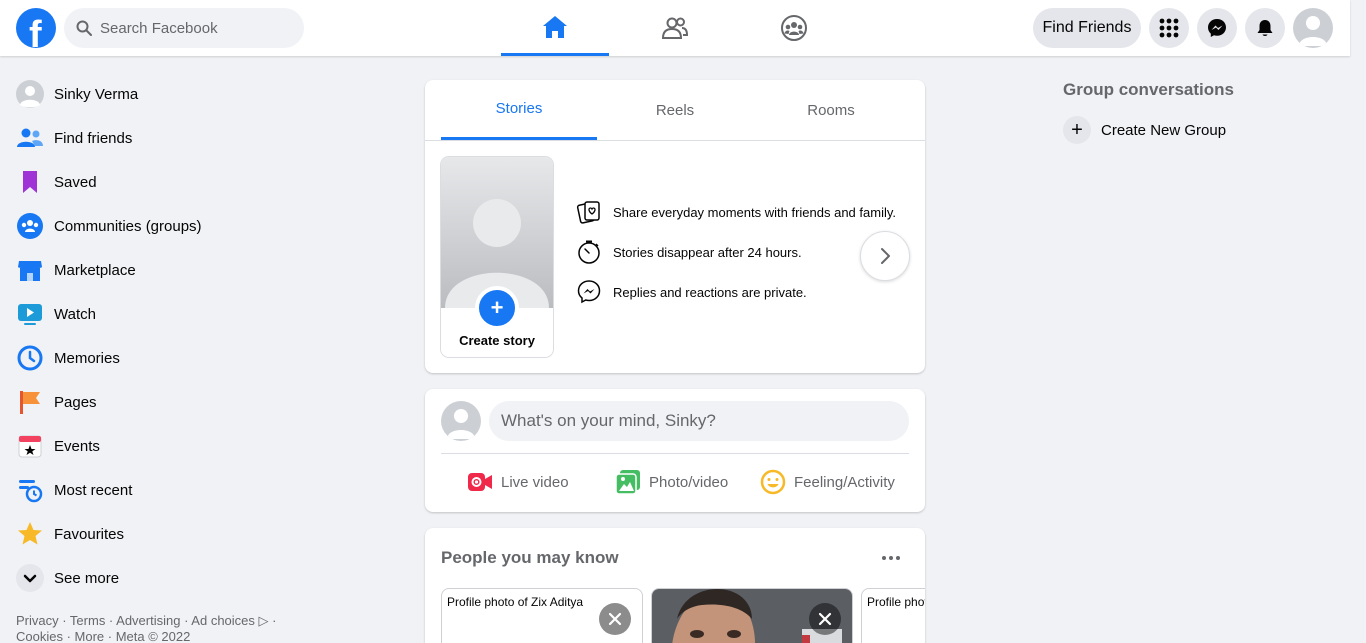 Image resolution: width=1366 pixels, height=643 pixels. I want to click on sidebar-item-pages: Pages, so click(181, 402).